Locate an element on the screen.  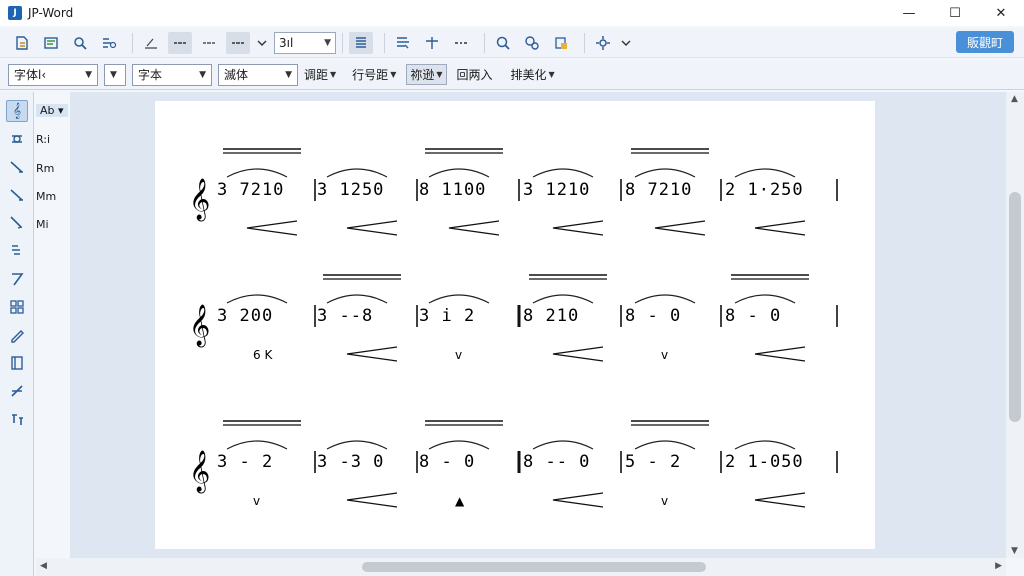
close-button: ✕ is located at coordinates (1001, 13).